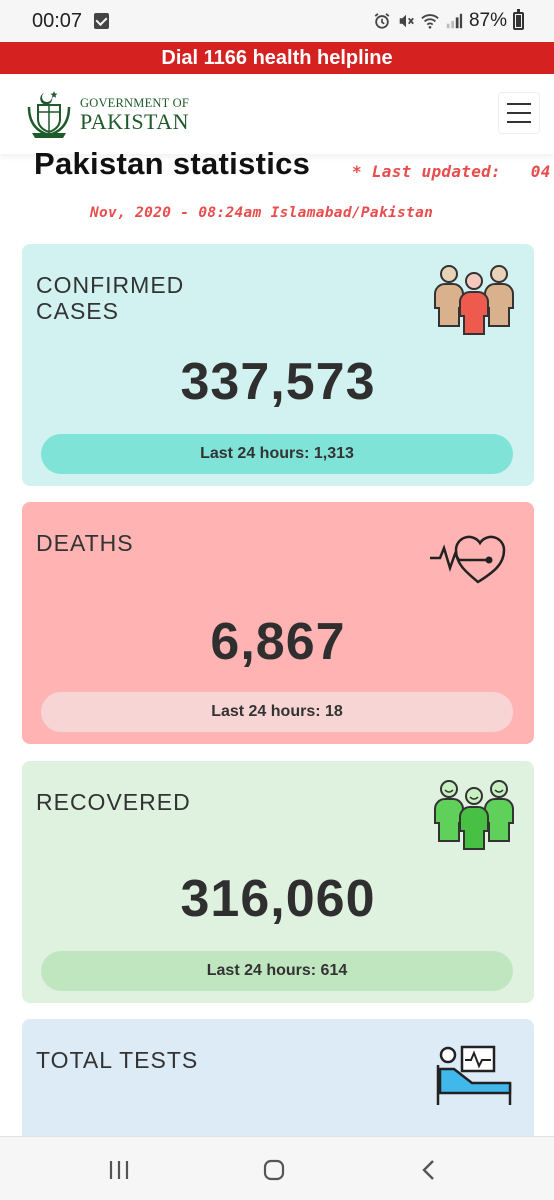 The image size is (554, 1200). What do you see at coordinates (172, 163) in the screenshot?
I see `page-title: Pakistan statistics` at bounding box center [172, 163].